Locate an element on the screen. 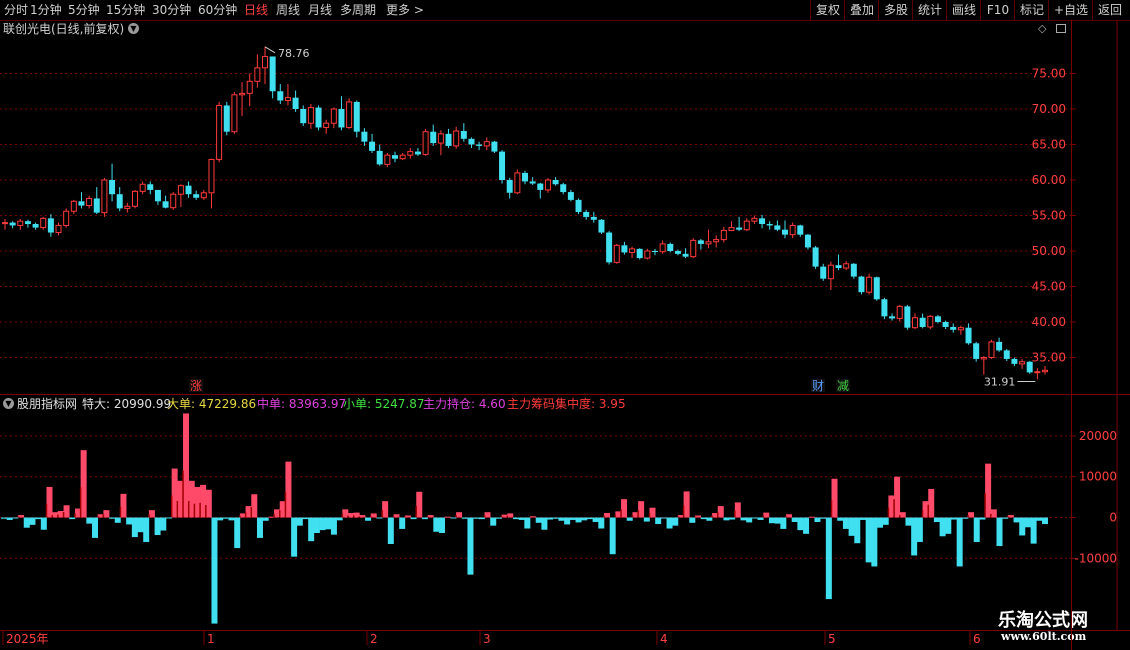 This screenshot has width=1130, height=650. price-tick-label-2: 65.00 is located at coordinates (1049, 145).